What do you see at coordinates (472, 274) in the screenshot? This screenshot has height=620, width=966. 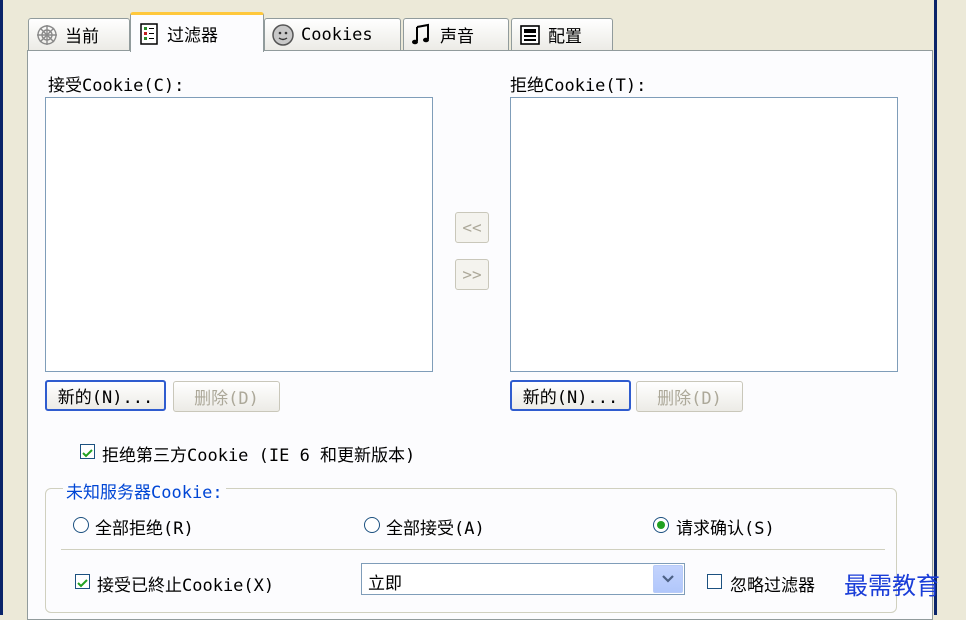 I see `move-right-button: >>` at bounding box center [472, 274].